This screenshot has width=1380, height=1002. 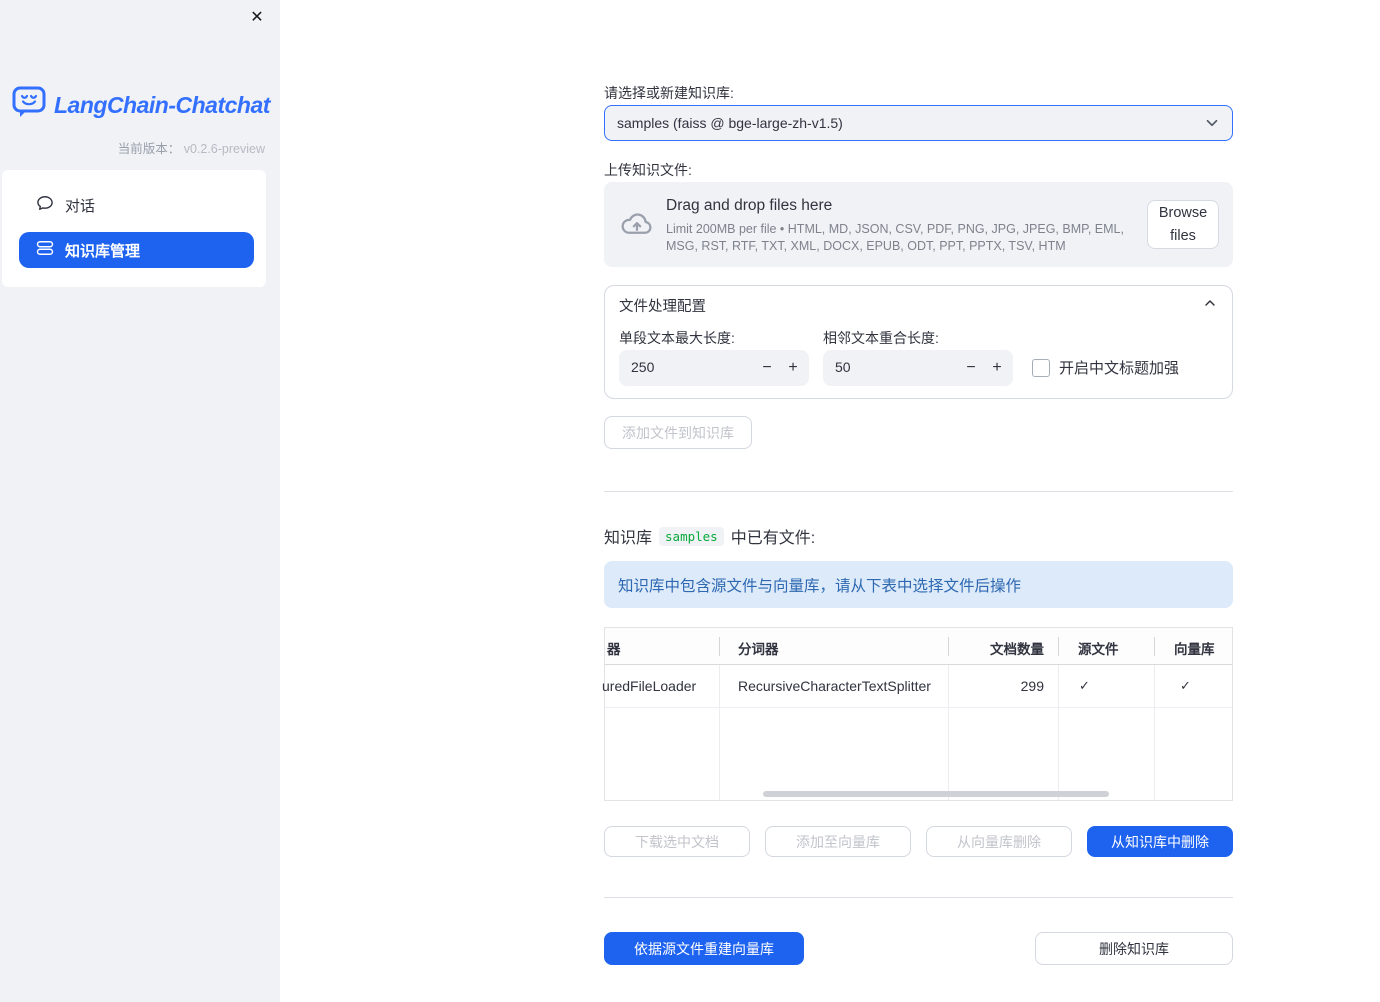 I want to click on upload-label: 上传知识文件:, so click(x=648, y=170).